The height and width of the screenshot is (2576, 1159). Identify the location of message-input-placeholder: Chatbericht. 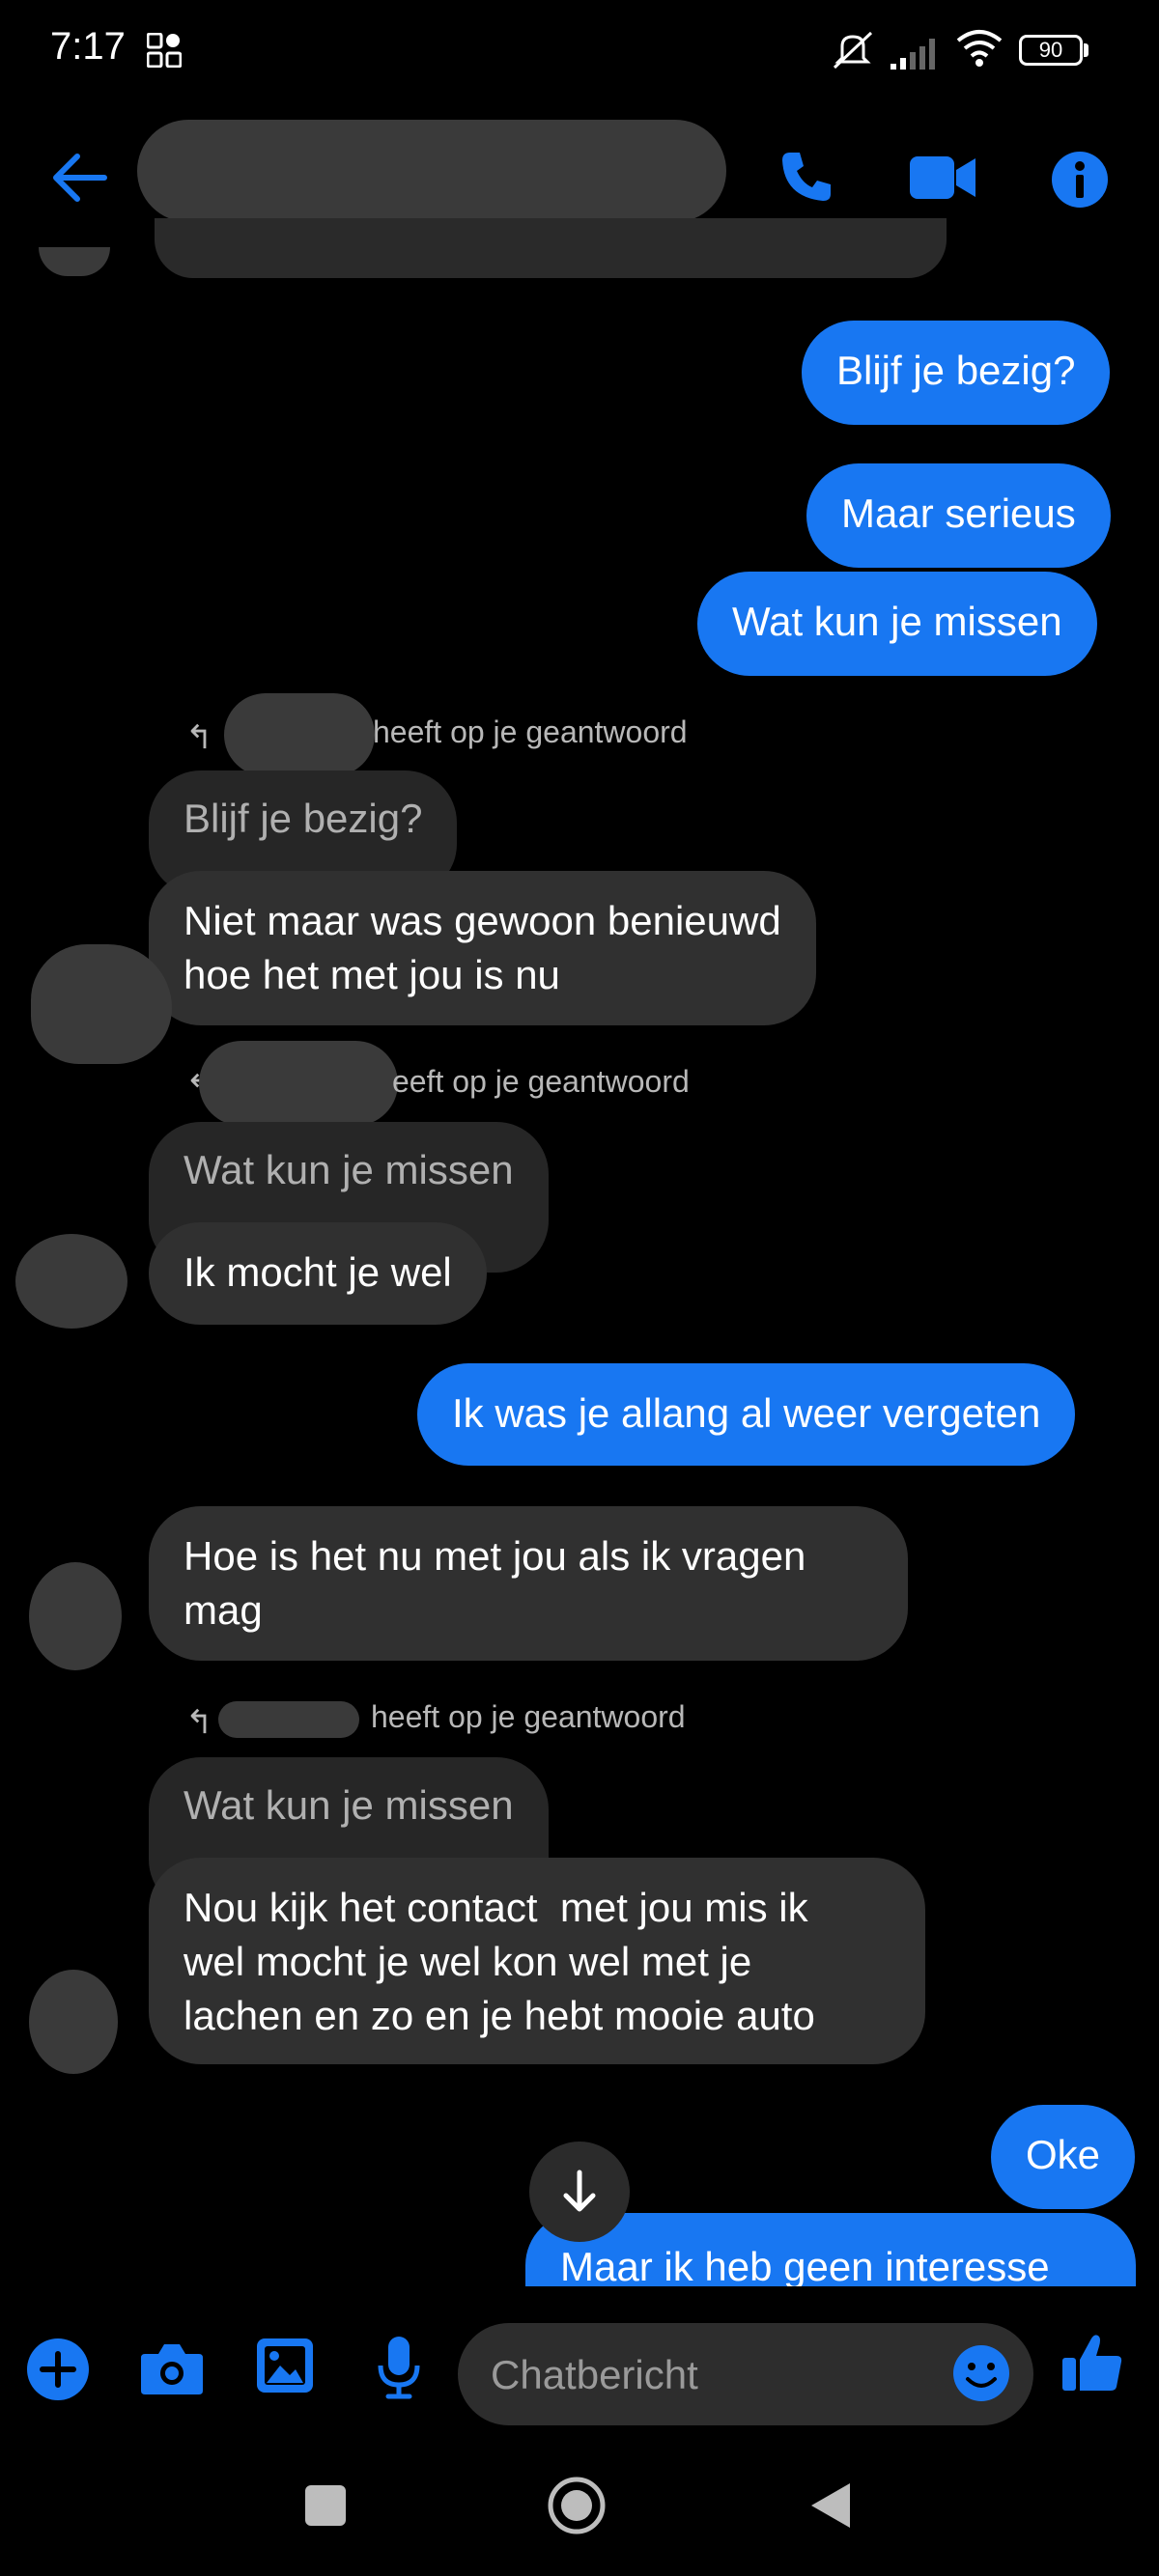
(595, 2375).